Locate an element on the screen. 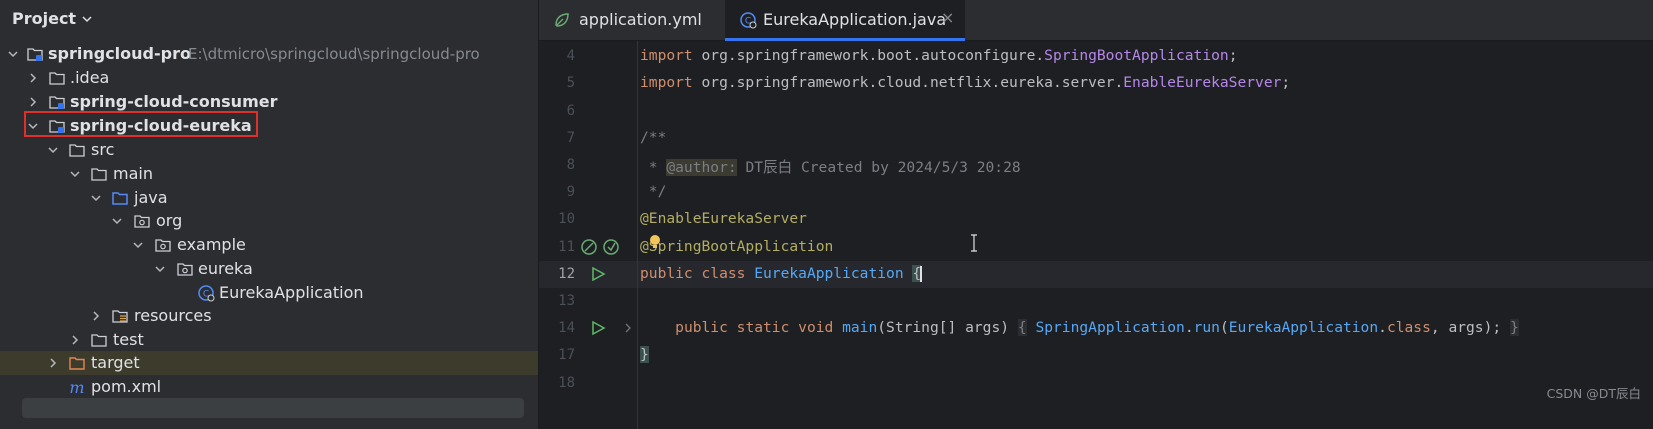 The width and height of the screenshot is (1653, 429). tree-item-java: java is located at coordinates (269, 198).